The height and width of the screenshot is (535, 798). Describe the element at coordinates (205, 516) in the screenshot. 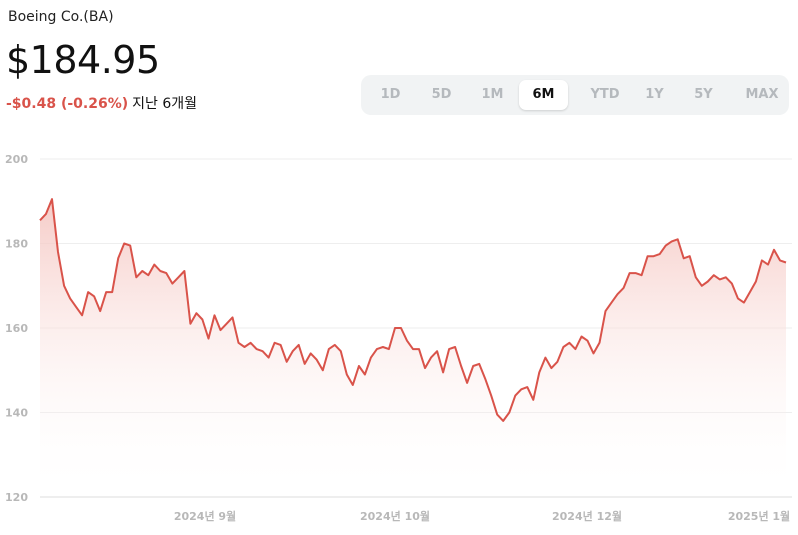

I see `x-tick-label: 2024년 9월` at that location.